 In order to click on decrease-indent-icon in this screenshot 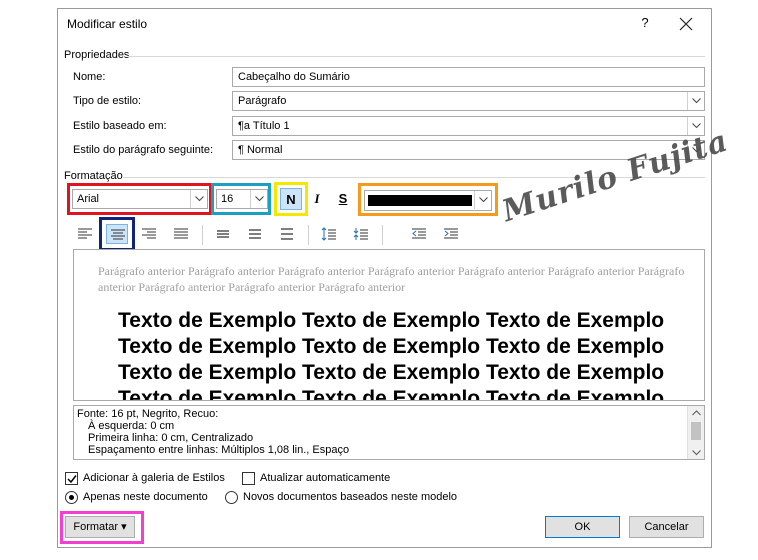, I will do `click(419, 233)`.